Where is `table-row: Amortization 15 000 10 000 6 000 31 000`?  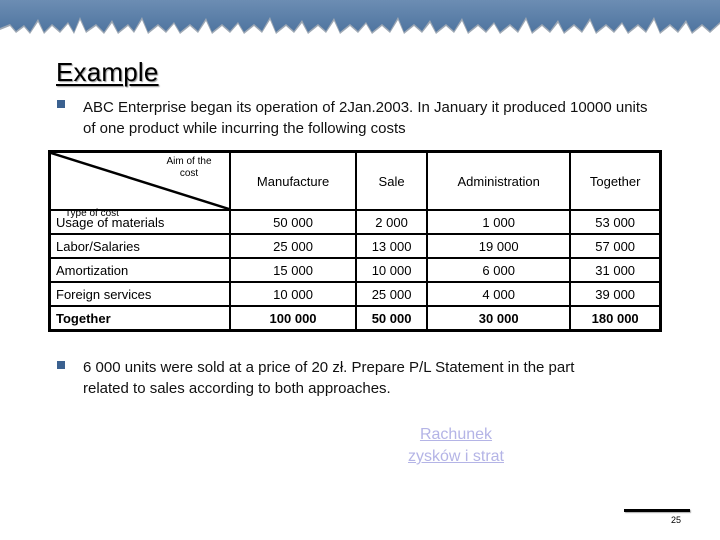
table-row: Amortization 15 000 10 000 6 000 31 000 is located at coordinates (355, 270).